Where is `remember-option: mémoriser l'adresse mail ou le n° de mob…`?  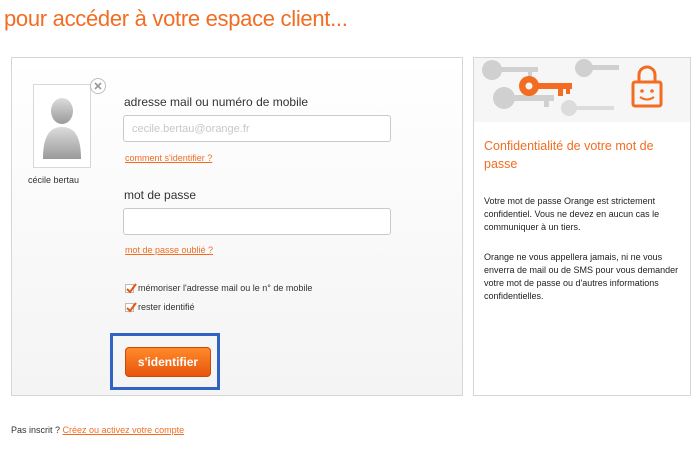 remember-option: mémoriser l'adresse mail ou le n° de mob… is located at coordinates (219, 288).